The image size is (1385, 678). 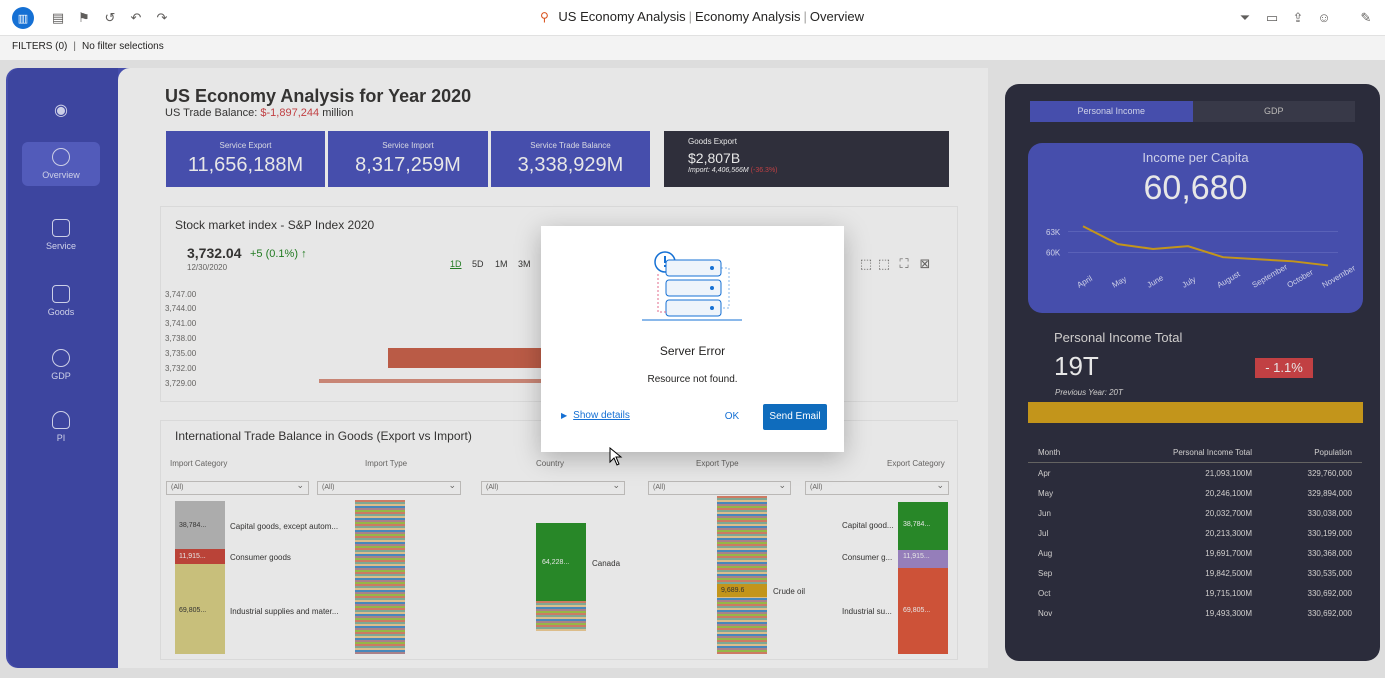 I want to click on show-details-label: Show details, so click(x=601, y=415).